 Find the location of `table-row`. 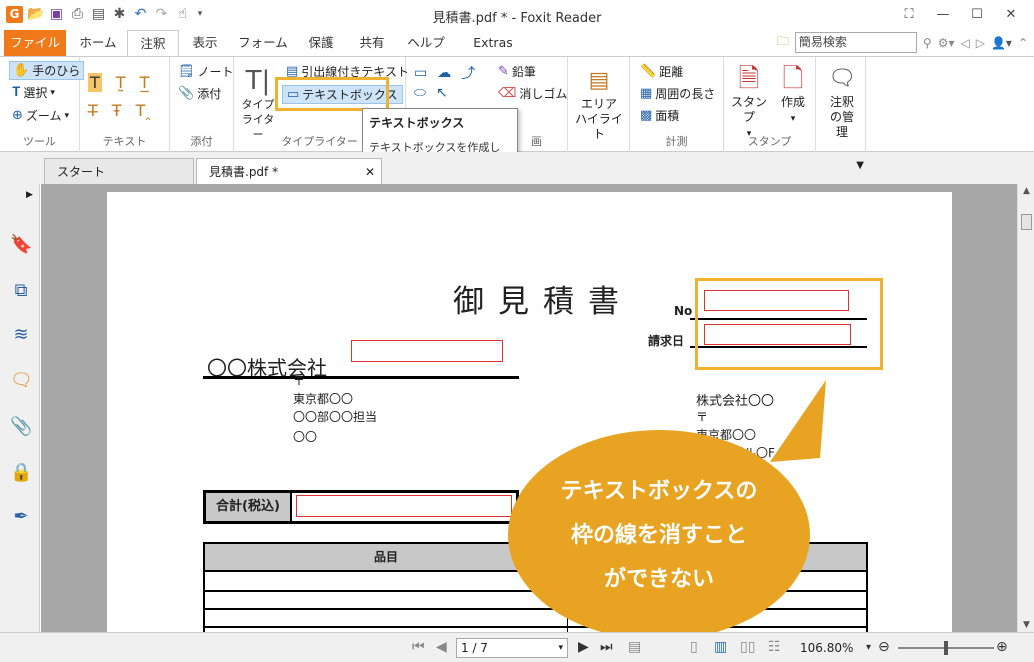

table-row is located at coordinates (535, 627).